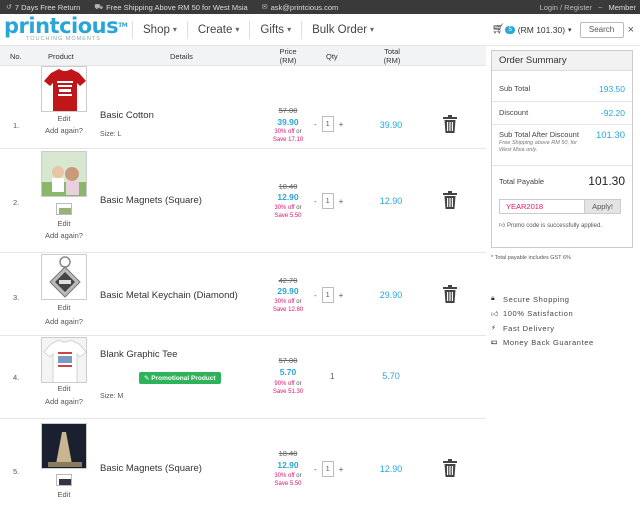 The width and height of the screenshot is (640, 509). I want to click on dark-magnet-thumbnail, so click(64, 446).